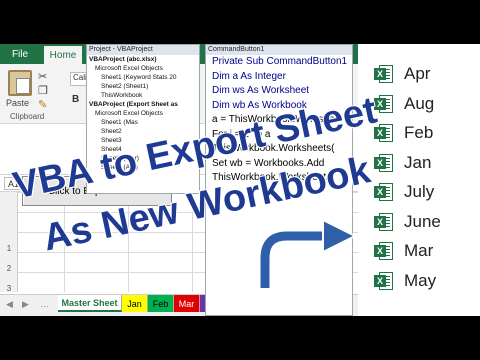  I want to click on file-item: X July, so click(404, 192).